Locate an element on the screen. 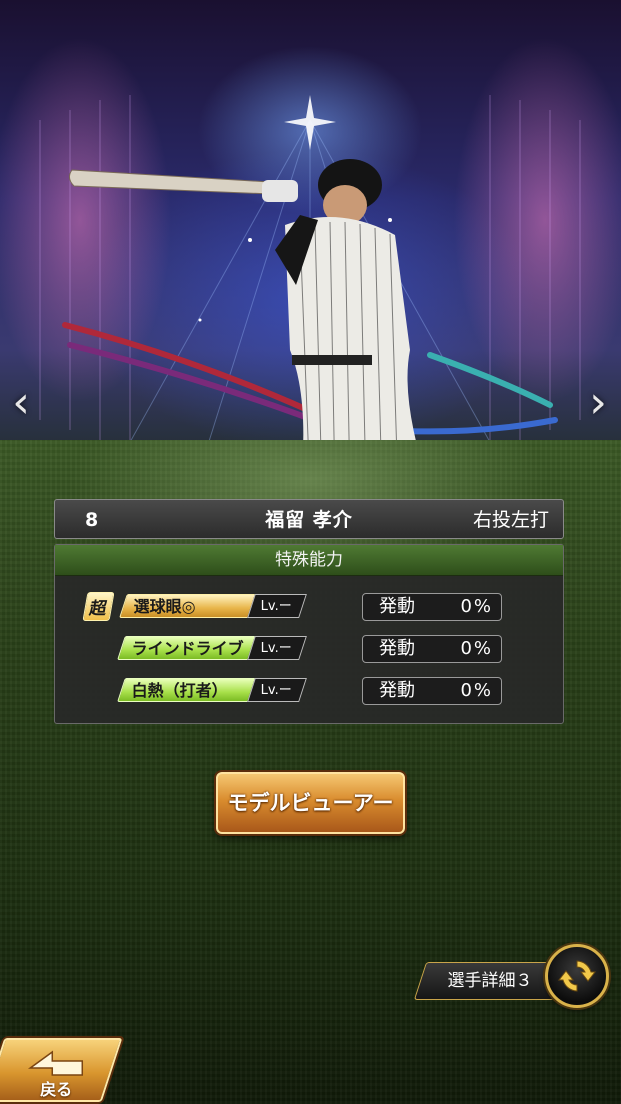 The height and width of the screenshot is (1104, 621). ability-row: 超 選球眼◎ Lv.ー 発動 0% is located at coordinates (309, 606).